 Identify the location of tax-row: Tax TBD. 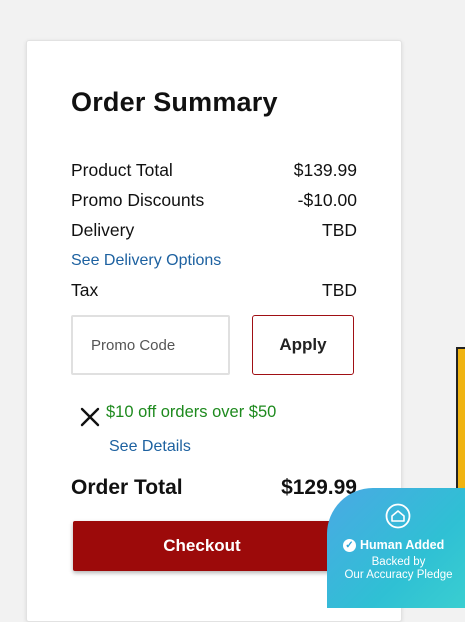
(214, 290).